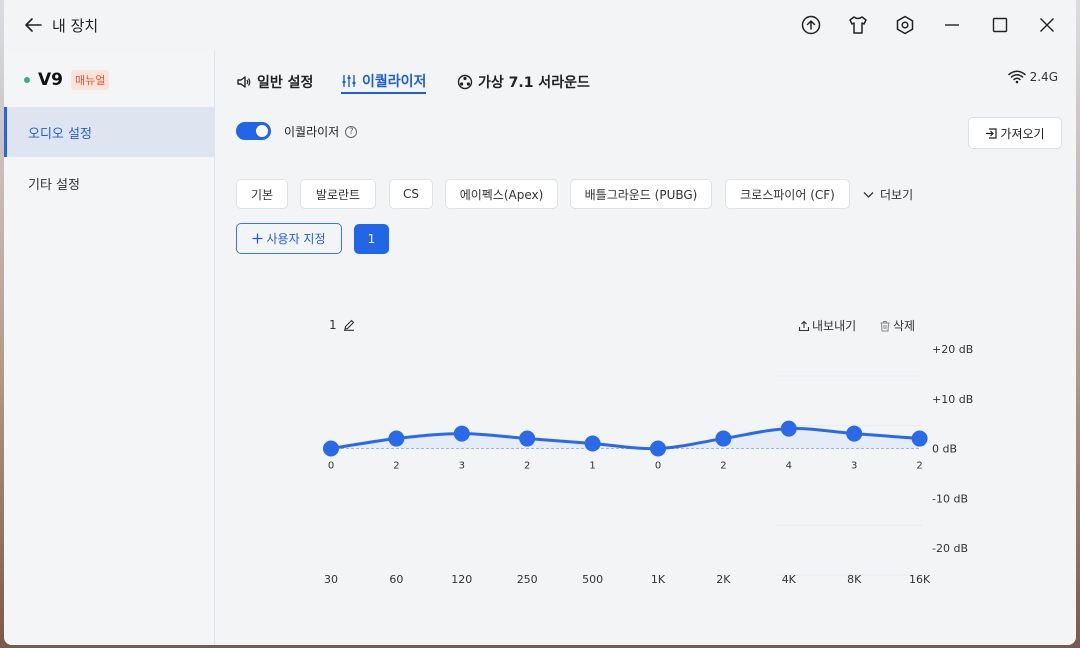  I want to click on sidebar-item-label: 기타 설정, so click(54, 185).